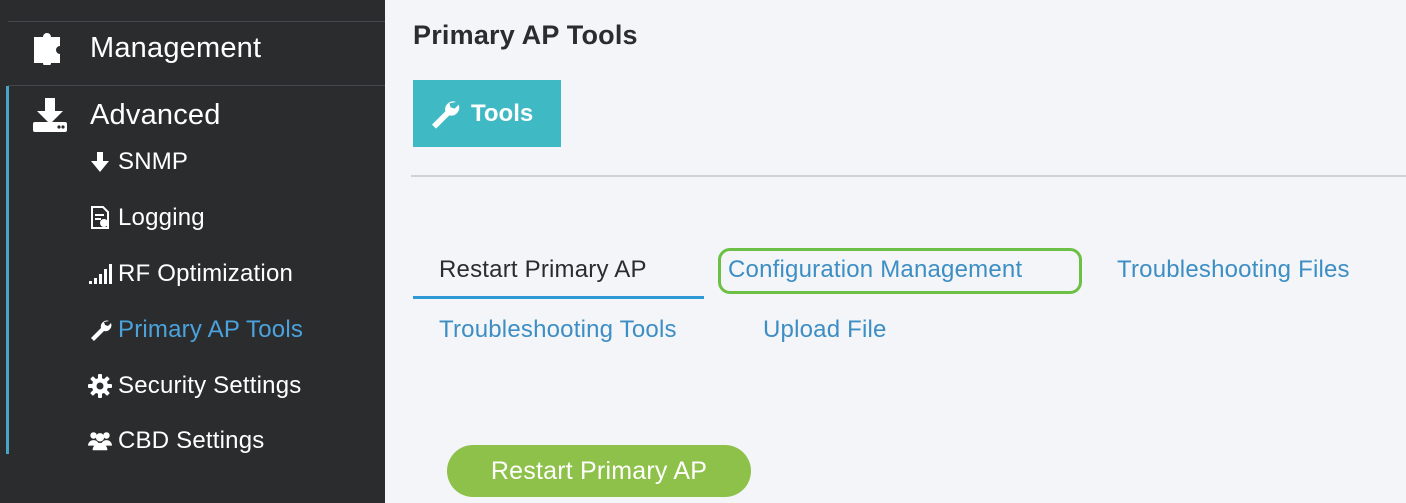 This screenshot has height=503, width=1406. I want to click on sidebar-item-label: Logging, so click(161, 217).